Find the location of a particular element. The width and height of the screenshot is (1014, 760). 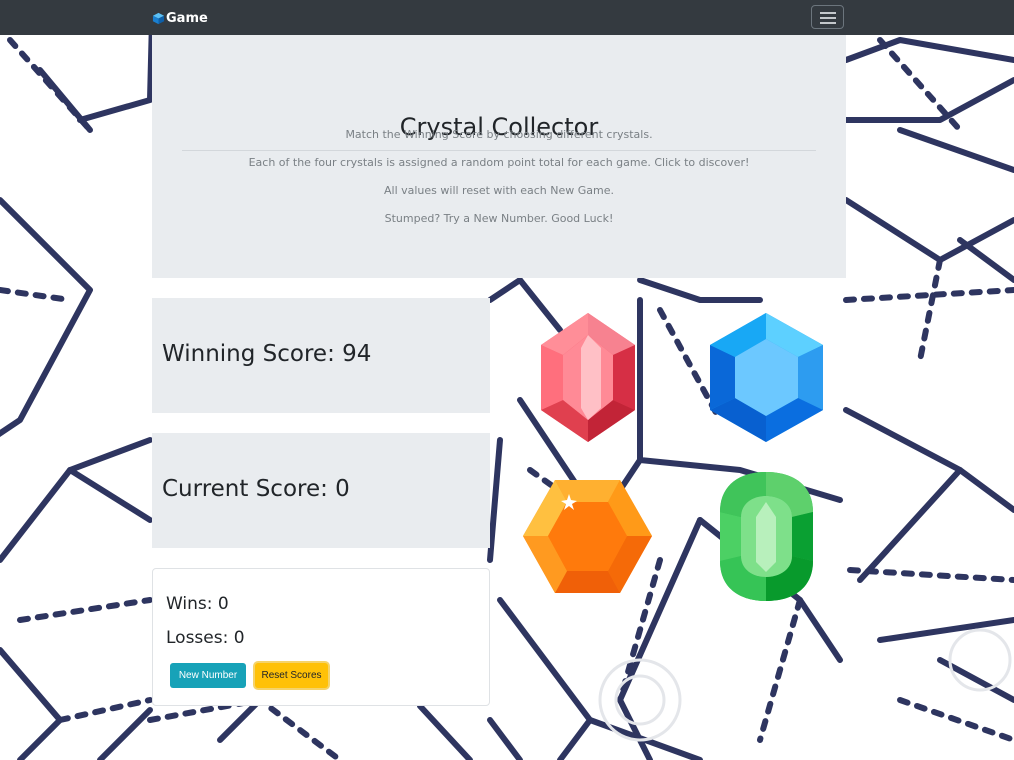

green-crystal is located at coordinates (766, 536).